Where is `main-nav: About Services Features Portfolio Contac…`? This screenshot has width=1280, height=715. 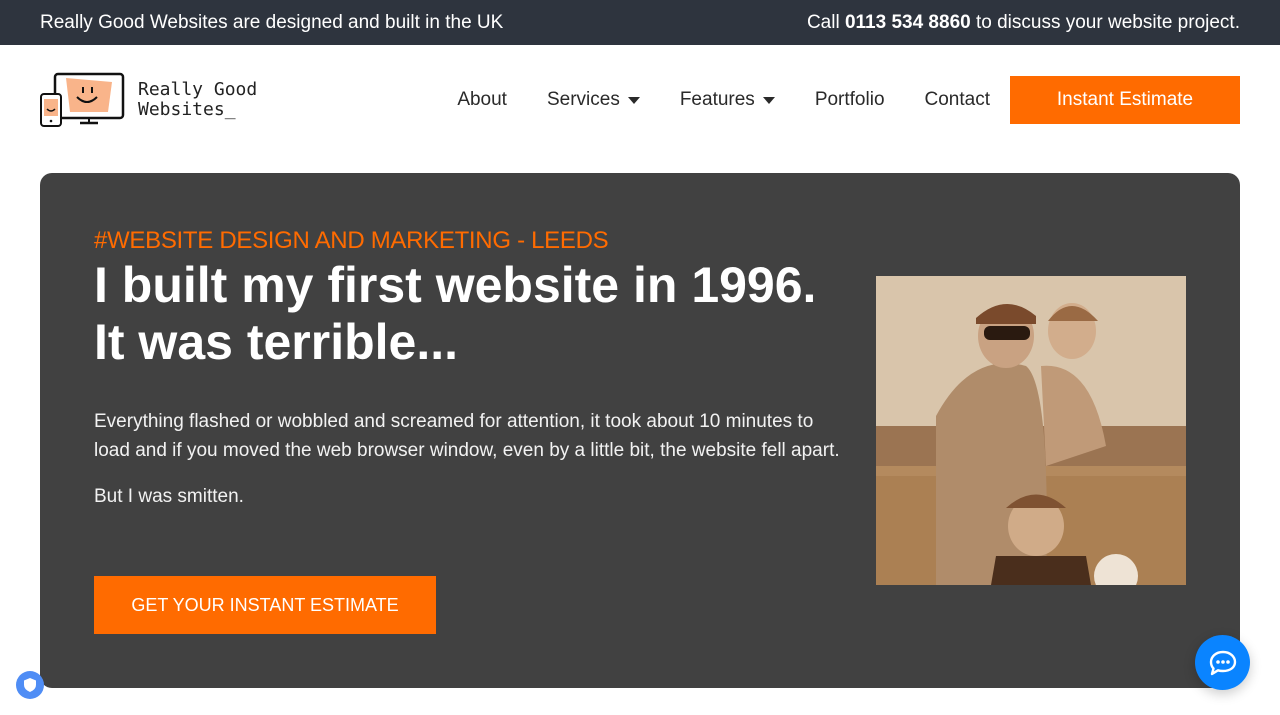 main-nav: About Services Features Portfolio Contac… is located at coordinates (838, 100).